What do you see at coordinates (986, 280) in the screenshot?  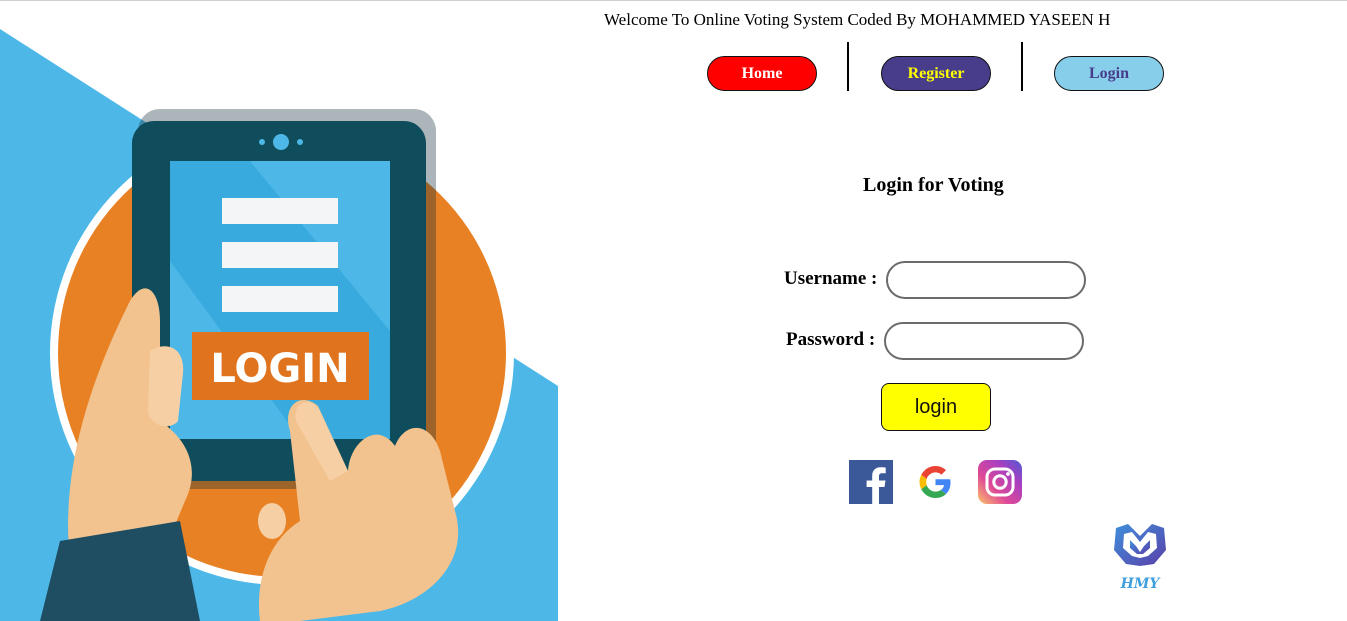 I see `username-input` at bounding box center [986, 280].